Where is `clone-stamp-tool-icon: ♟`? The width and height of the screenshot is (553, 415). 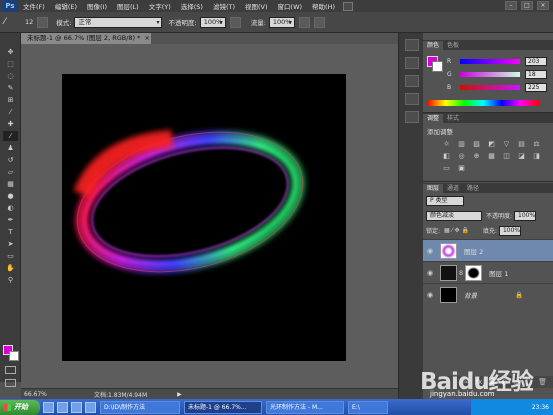 clone-stamp-tool-icon: ♟ is located at coordinates (10, 148).